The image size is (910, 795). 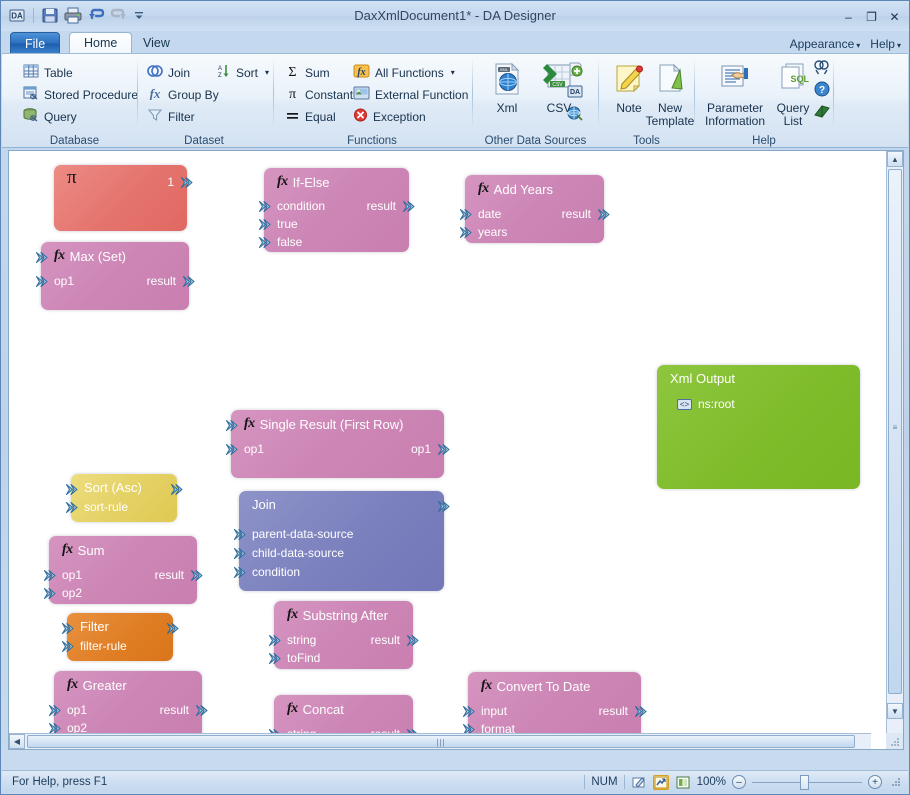 I want to click on ribbon-item-sum: Σ Sum, so click(x=307, y=72).